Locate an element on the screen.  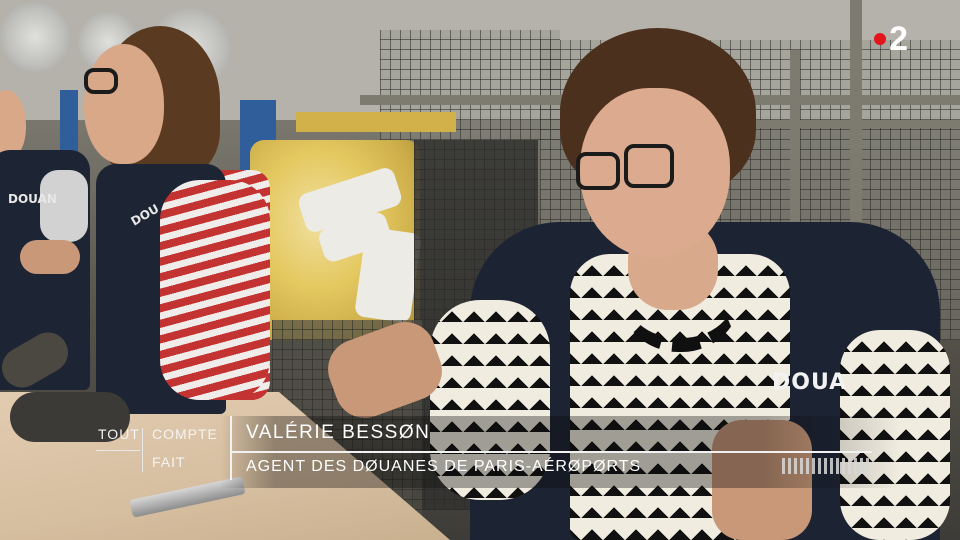
show-title: TOUT COMPTE FAIT is located at coordinates (159, 450).